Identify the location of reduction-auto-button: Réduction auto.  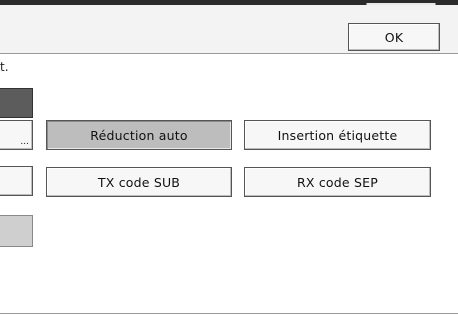
(139, 135).